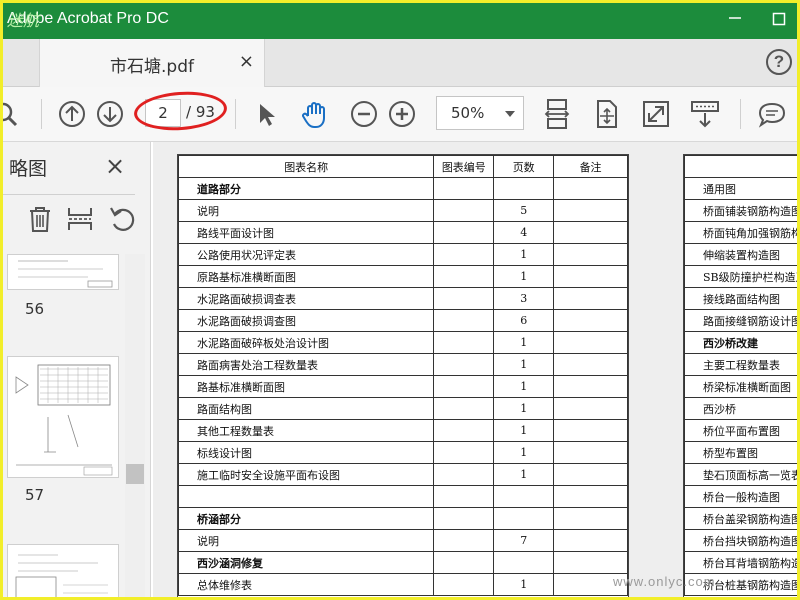 Image resolution: width=800 pixels, height=600 pixels. I want to click on table-row: 桥台挡块钢筋构造图, so click(740, 540).